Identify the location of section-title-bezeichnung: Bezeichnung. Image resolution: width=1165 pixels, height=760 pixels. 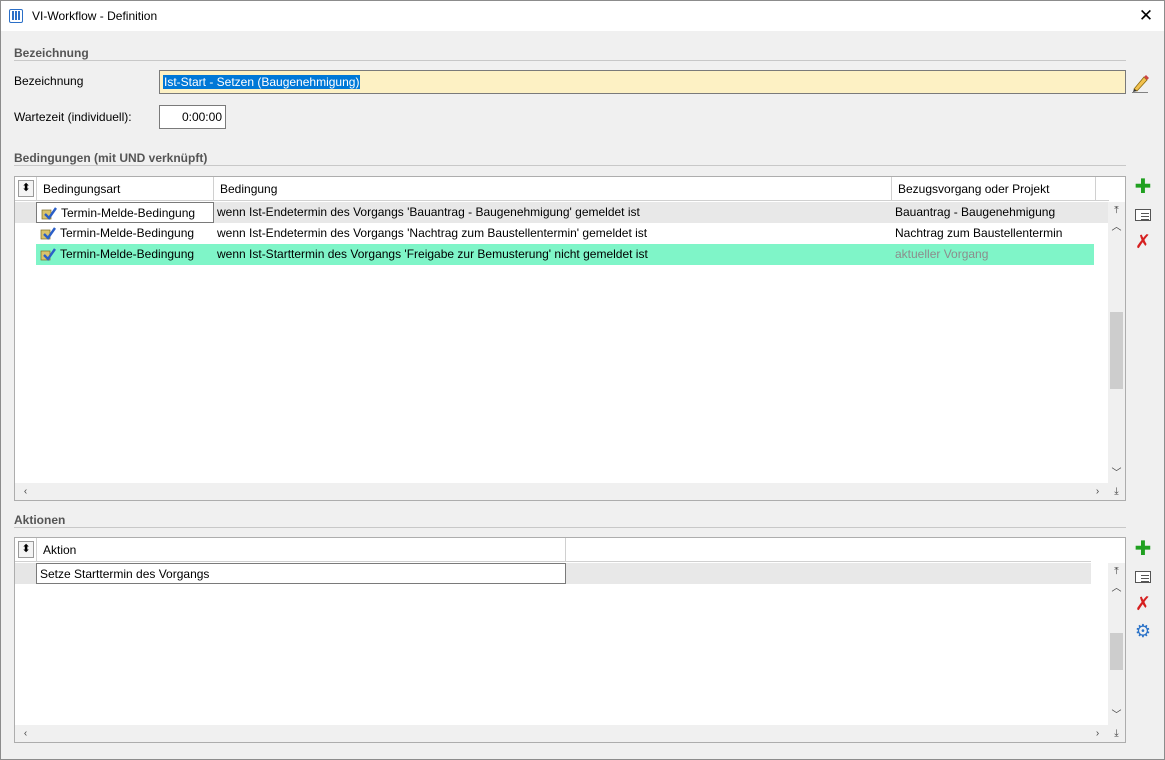
(51, 53).